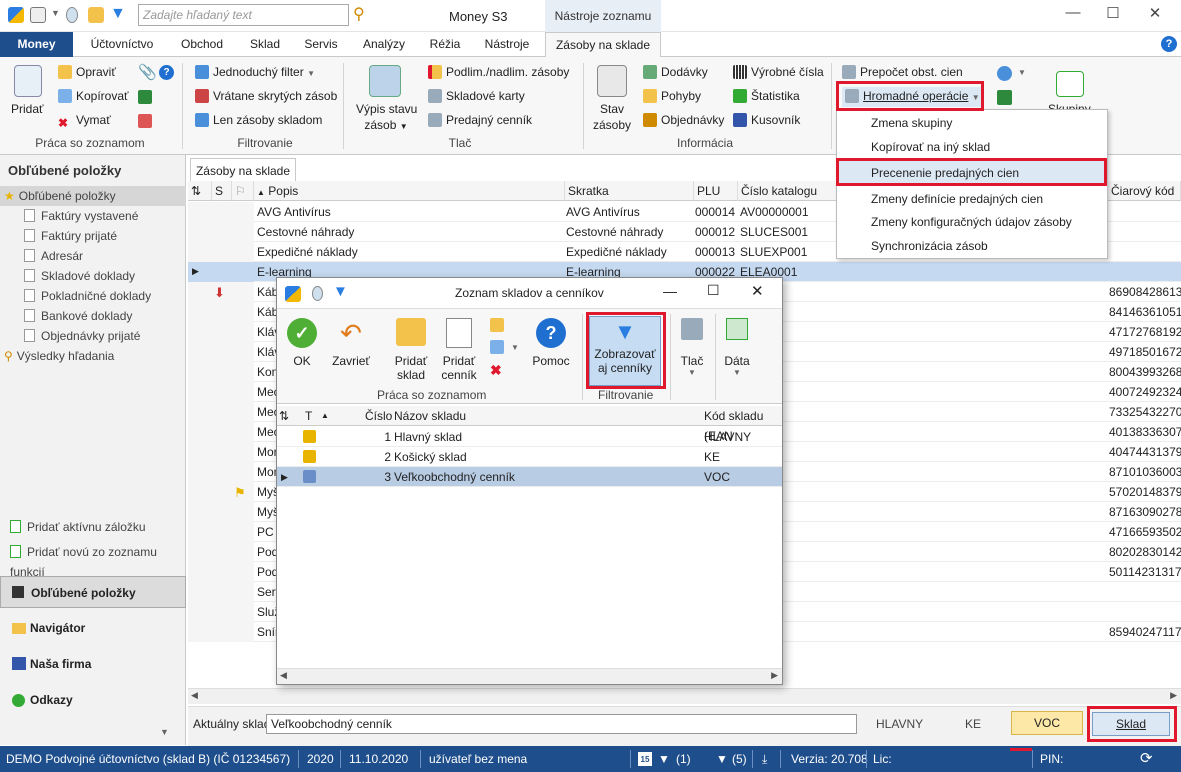  What do you see at coordinates (93, 196) in the screenshot?
I see `sidebar-root: ★ Obľúbené položky` at bounding box center [93, 196].